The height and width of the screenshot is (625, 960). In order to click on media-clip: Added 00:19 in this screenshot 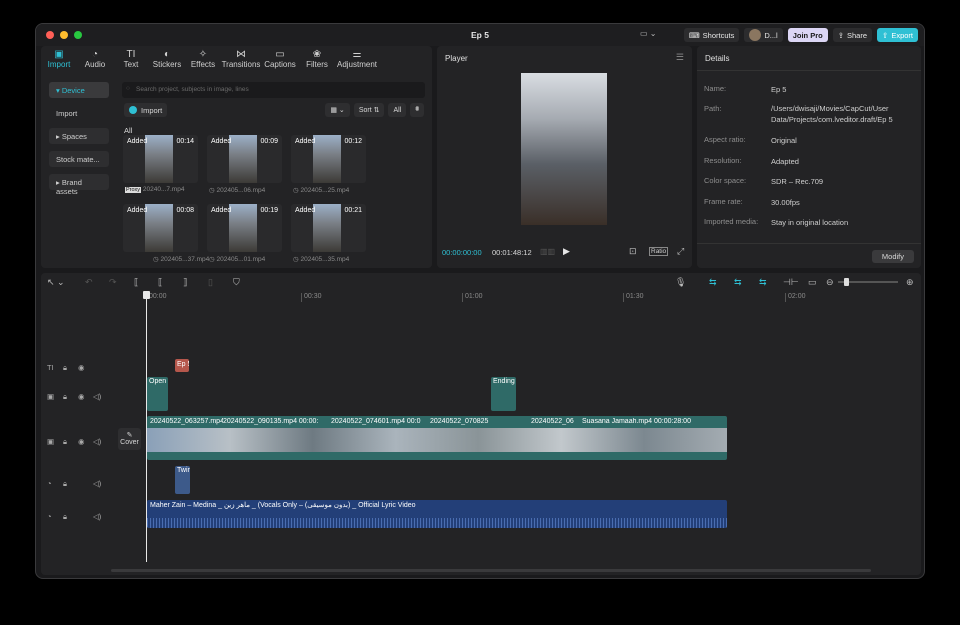, I will do `click(244, 228)`.